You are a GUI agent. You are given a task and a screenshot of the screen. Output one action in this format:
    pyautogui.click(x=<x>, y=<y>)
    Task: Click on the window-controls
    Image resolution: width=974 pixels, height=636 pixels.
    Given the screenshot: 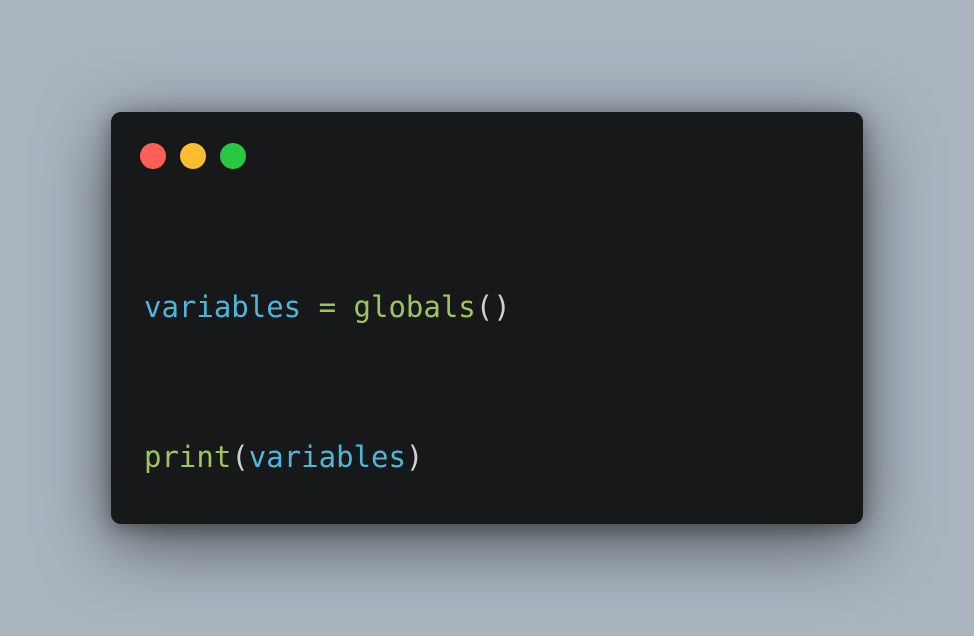 What is the action you would take?
    pyautogui.click(x=193, y=156)
    